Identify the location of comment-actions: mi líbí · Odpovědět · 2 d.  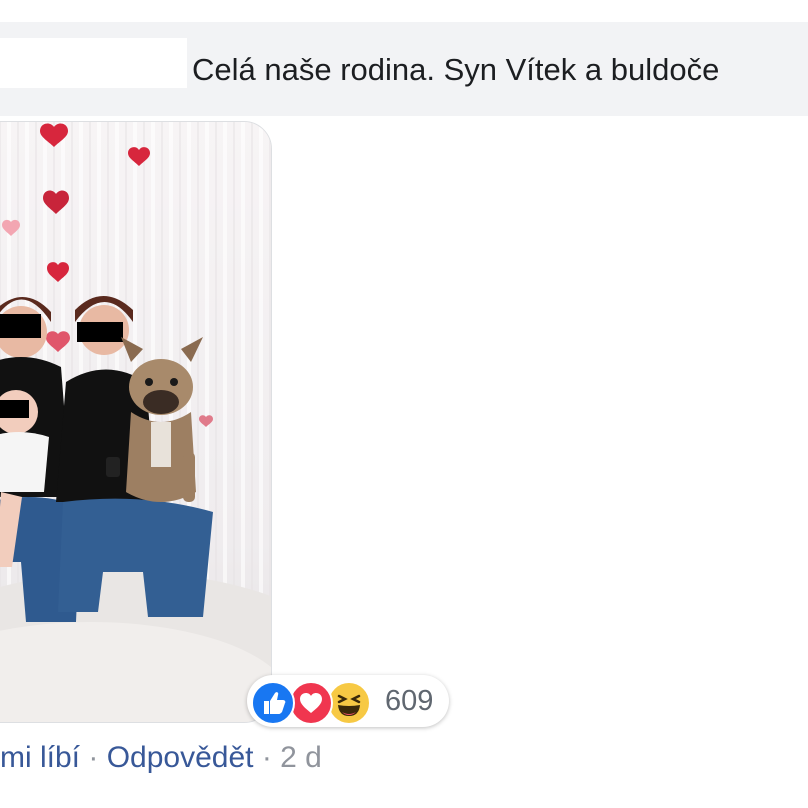
(161, 758).